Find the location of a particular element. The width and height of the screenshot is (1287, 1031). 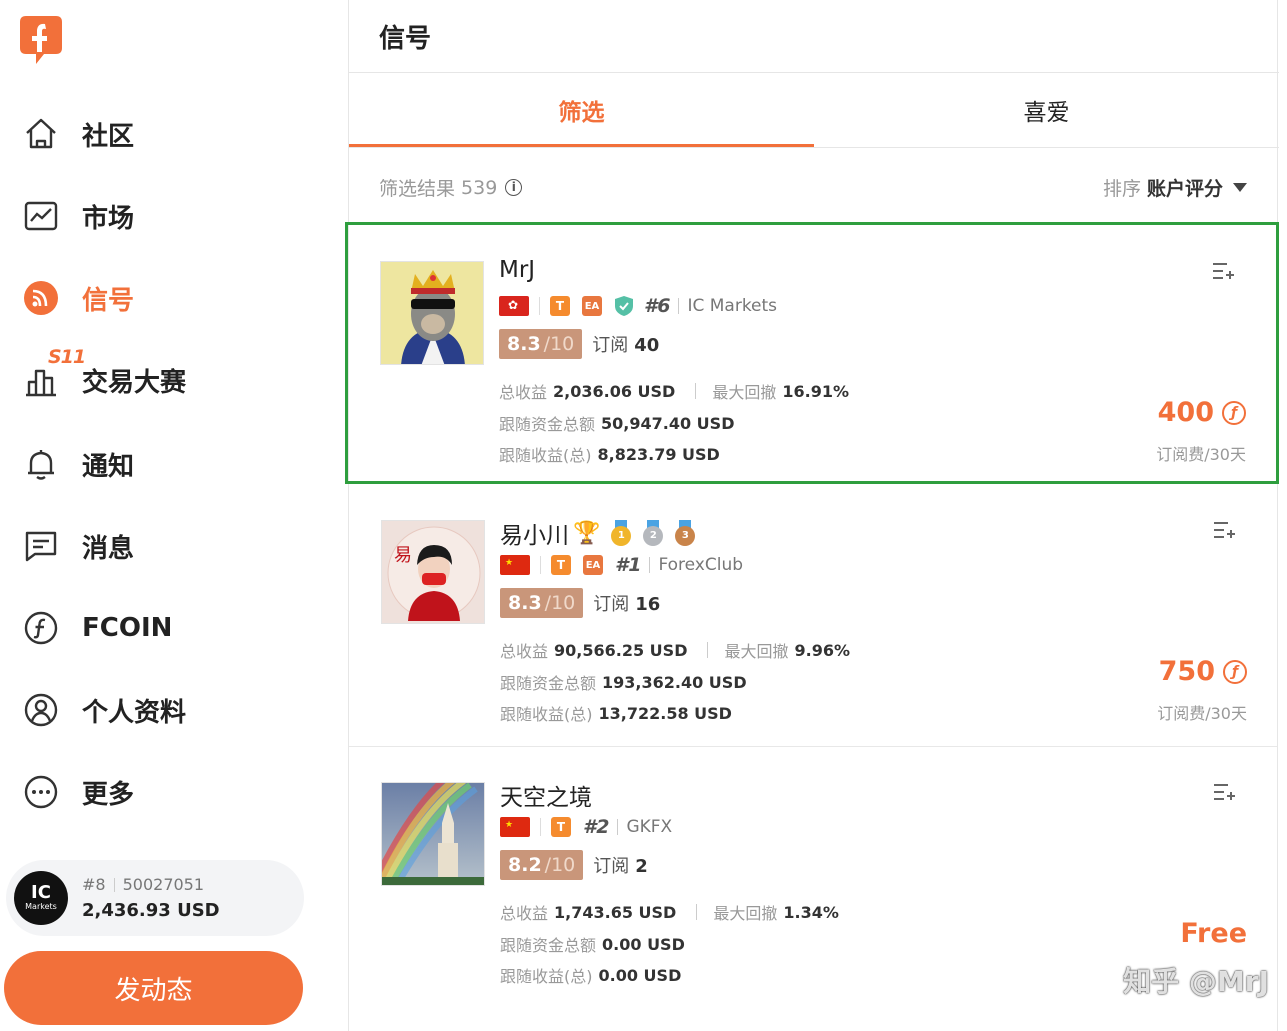

sidebar-item-competition: 交易大赛 is located at coordinates (104, 380).